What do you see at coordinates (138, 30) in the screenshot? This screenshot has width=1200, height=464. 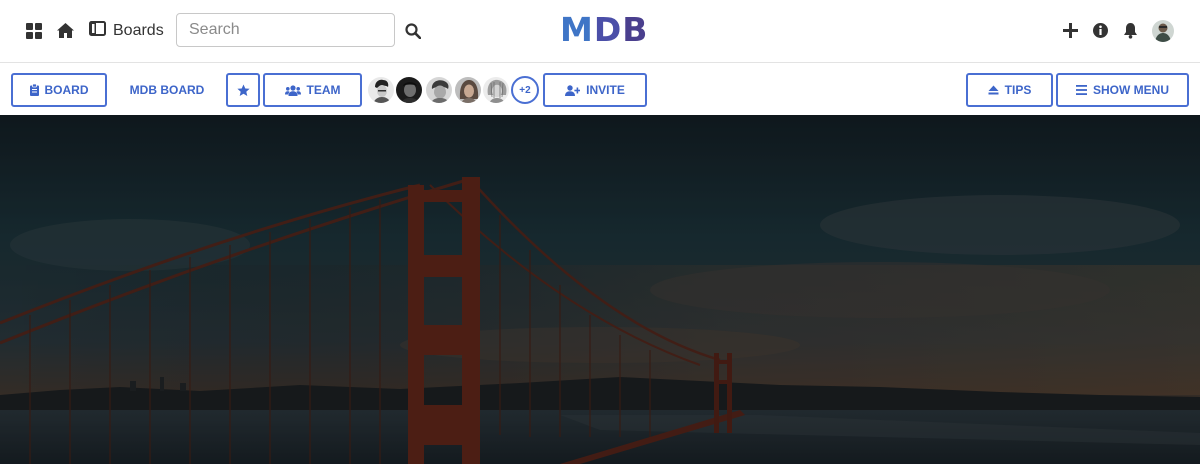 I see `boards-label: Boards` at bounding box center [138, 30].